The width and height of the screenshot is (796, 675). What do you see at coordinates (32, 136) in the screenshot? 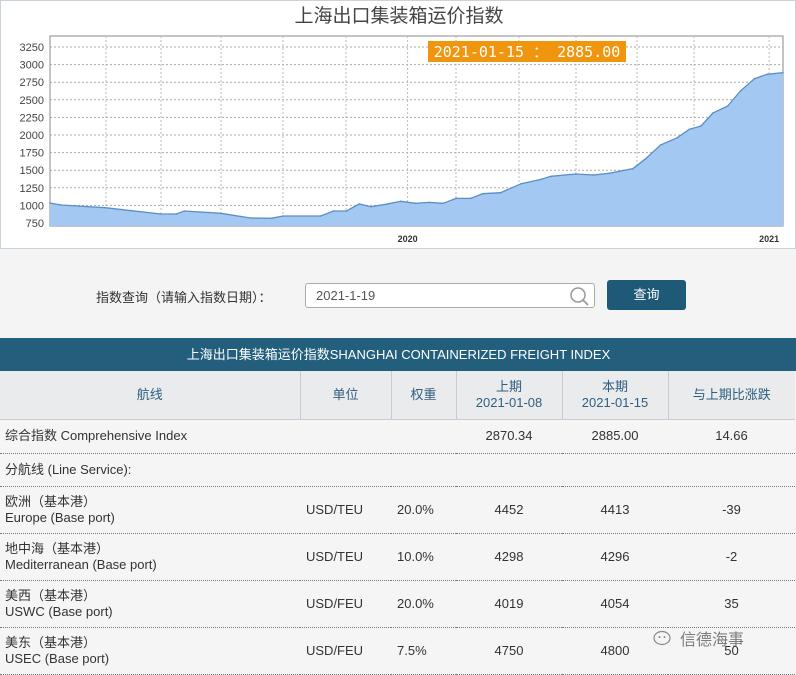
I see `y-tick-label: 2000` at bounding box center [32, 136].